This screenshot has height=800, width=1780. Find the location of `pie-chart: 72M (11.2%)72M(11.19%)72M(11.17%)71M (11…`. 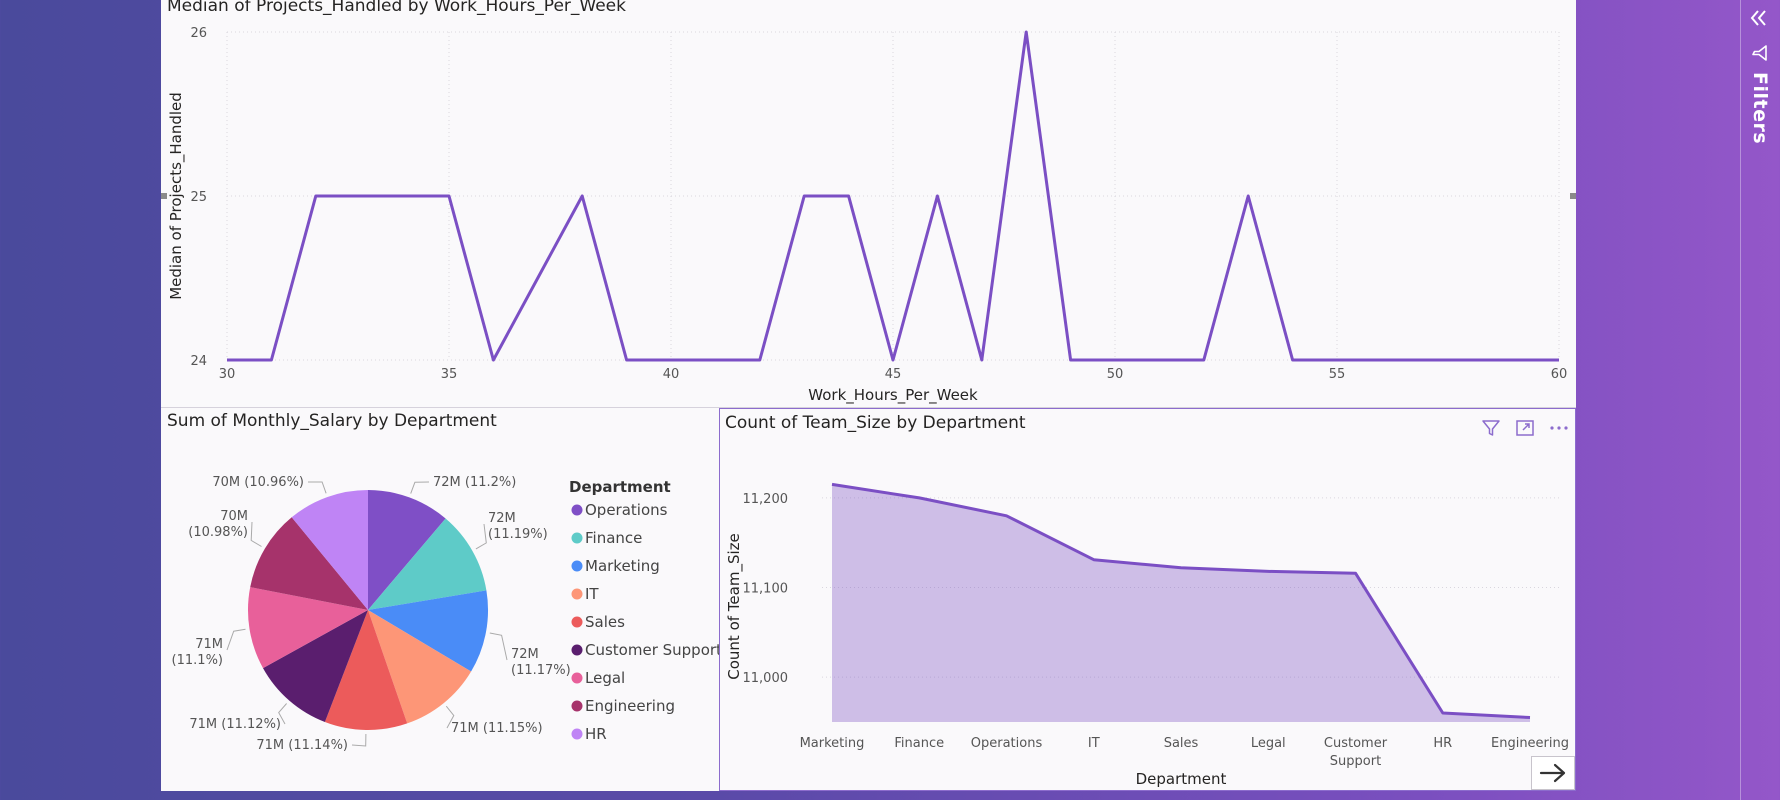

pie-chart: 72M (11.2%)72M(11.19%)72M(11.17%)71M (11… is located at coordinates (445, 614).